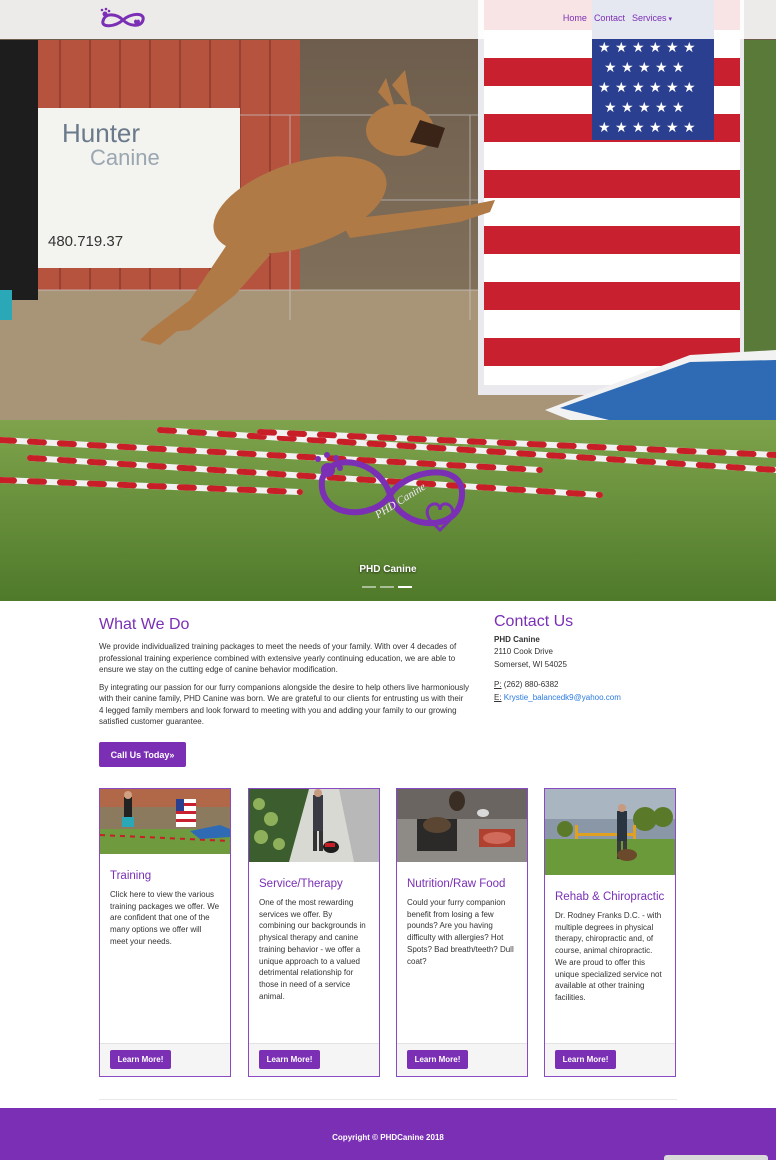  Describe the element at coordinates (670, 19) in the screenshot. I see `chevron-down-icon: ▾` at that location.